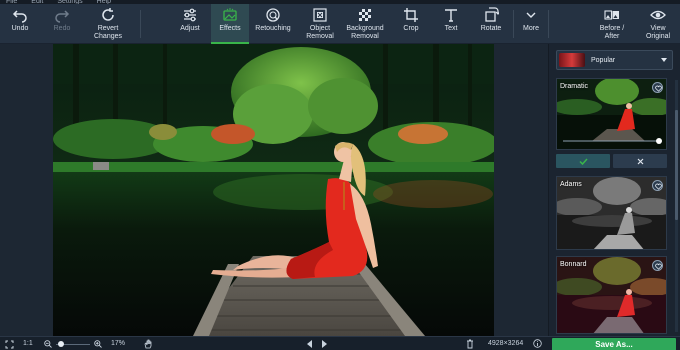 This screenshot has height=350, width=680. I want to click on checkmark-icon, so click(583, 161).